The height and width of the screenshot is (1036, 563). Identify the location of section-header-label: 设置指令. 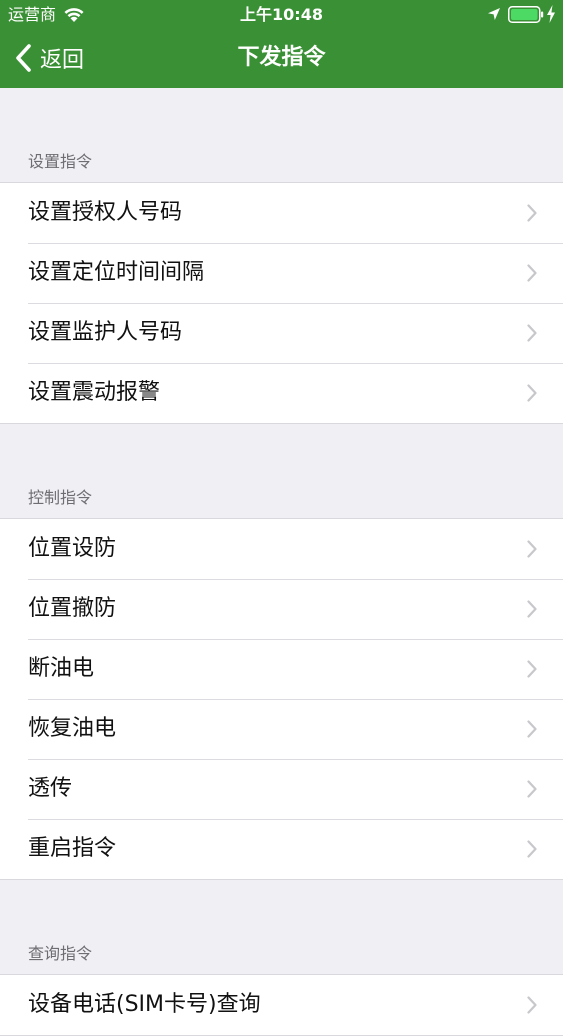
(60, 161).